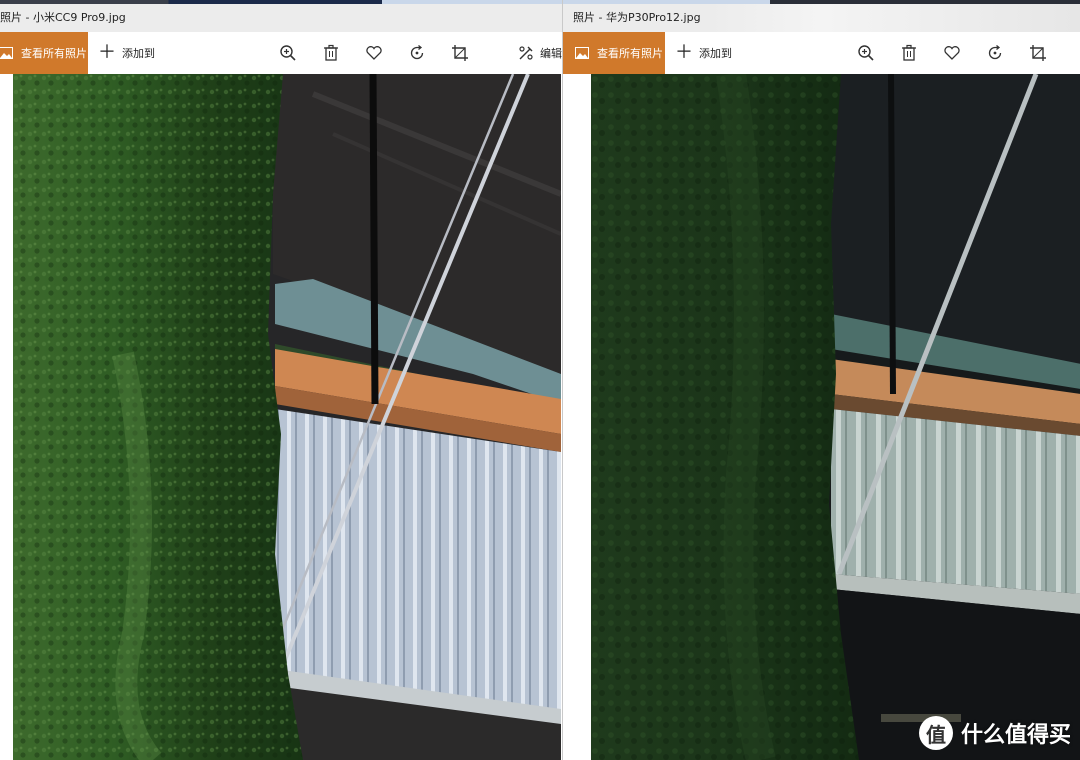 The height and width of the screenshot is (760, 1080). I want to click on title-bar: 照片 - 华为P30Pro12.jpg, so click(821, 18).